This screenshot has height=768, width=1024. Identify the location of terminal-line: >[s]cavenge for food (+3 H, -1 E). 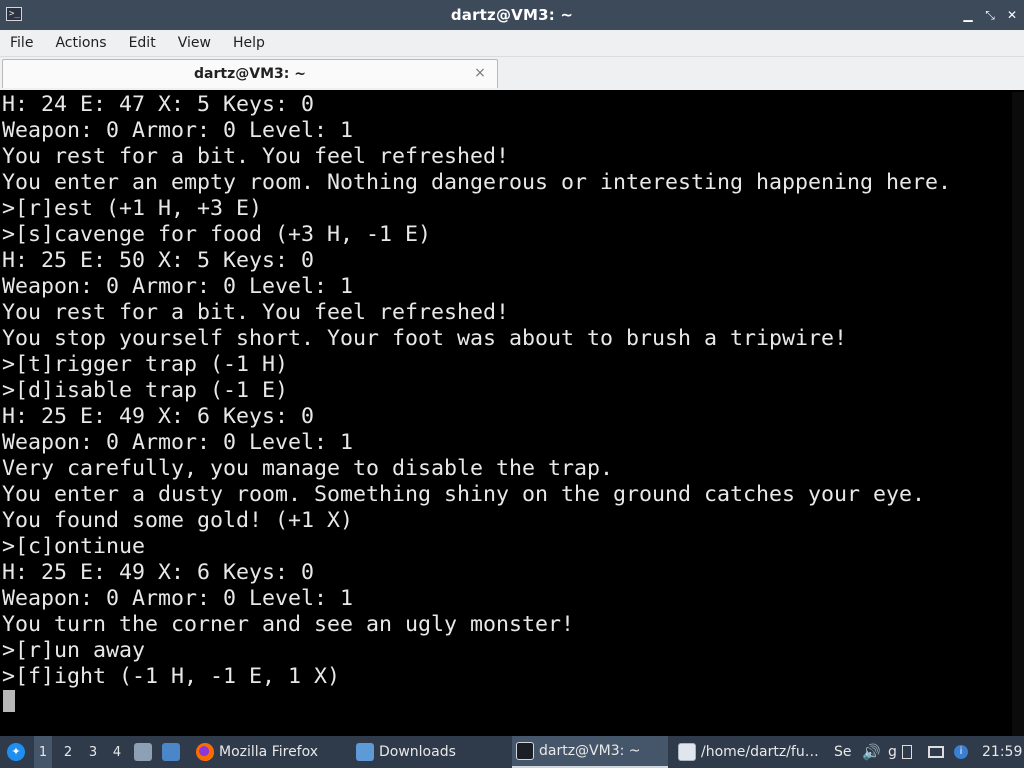
(217, 234).